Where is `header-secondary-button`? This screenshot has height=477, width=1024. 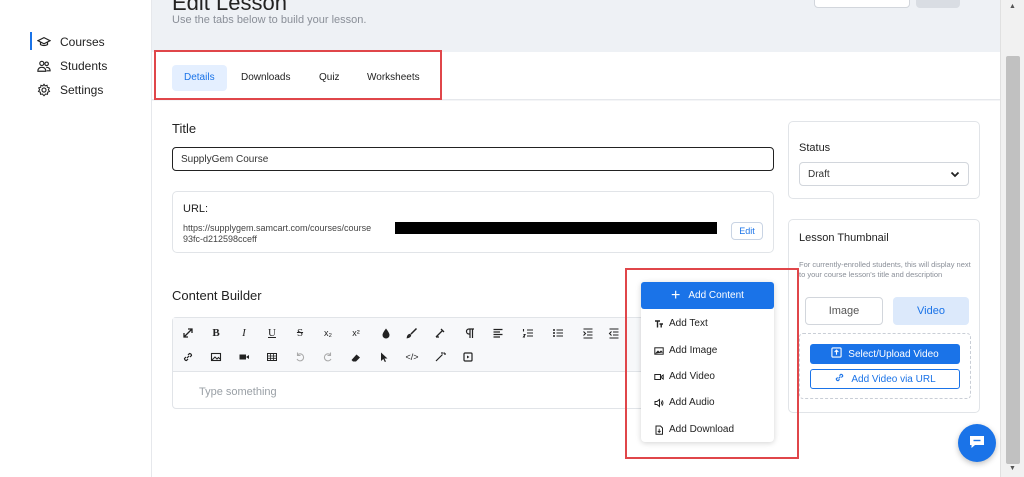
header-secondary-button is located at coordinates (862, 4).